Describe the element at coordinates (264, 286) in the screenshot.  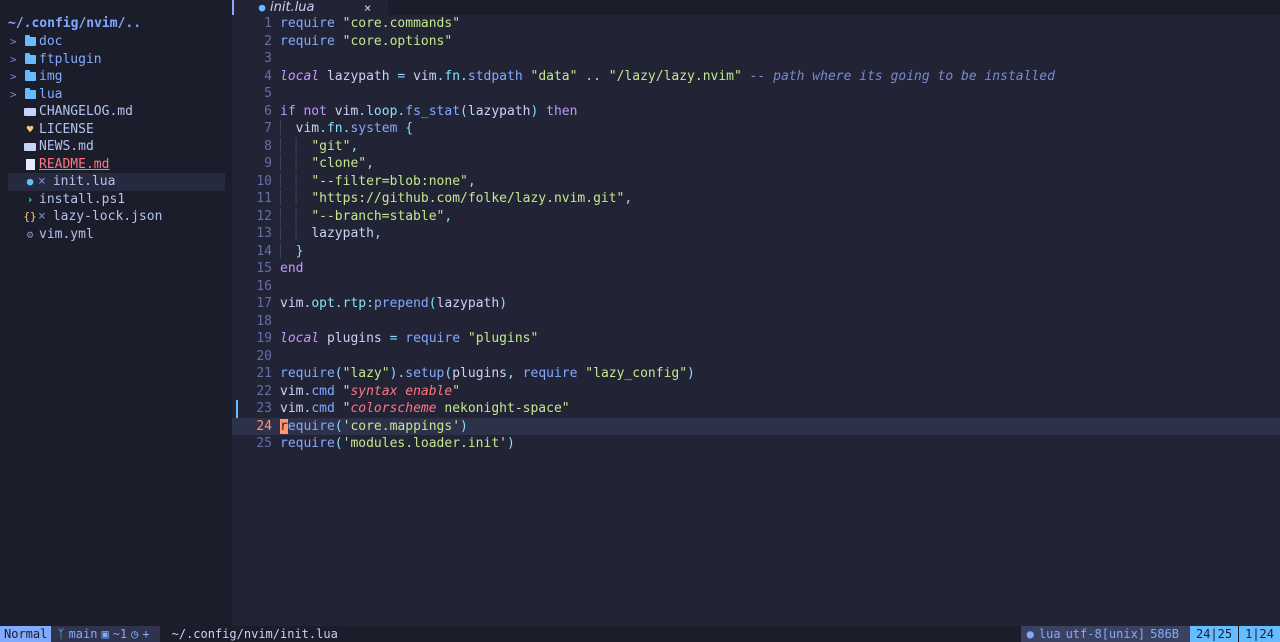
I see `code-line: 16` at that location.